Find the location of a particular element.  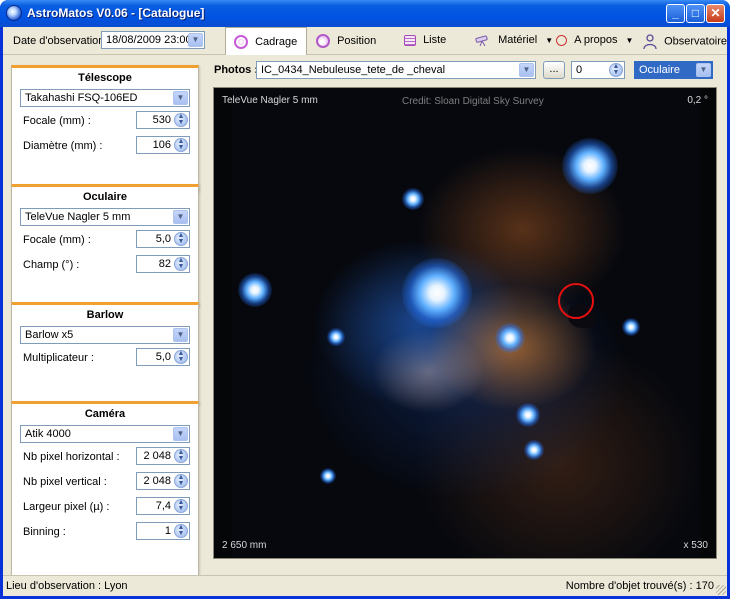

tab-observatoire: Observatoire is located at coordinates (686, 41).